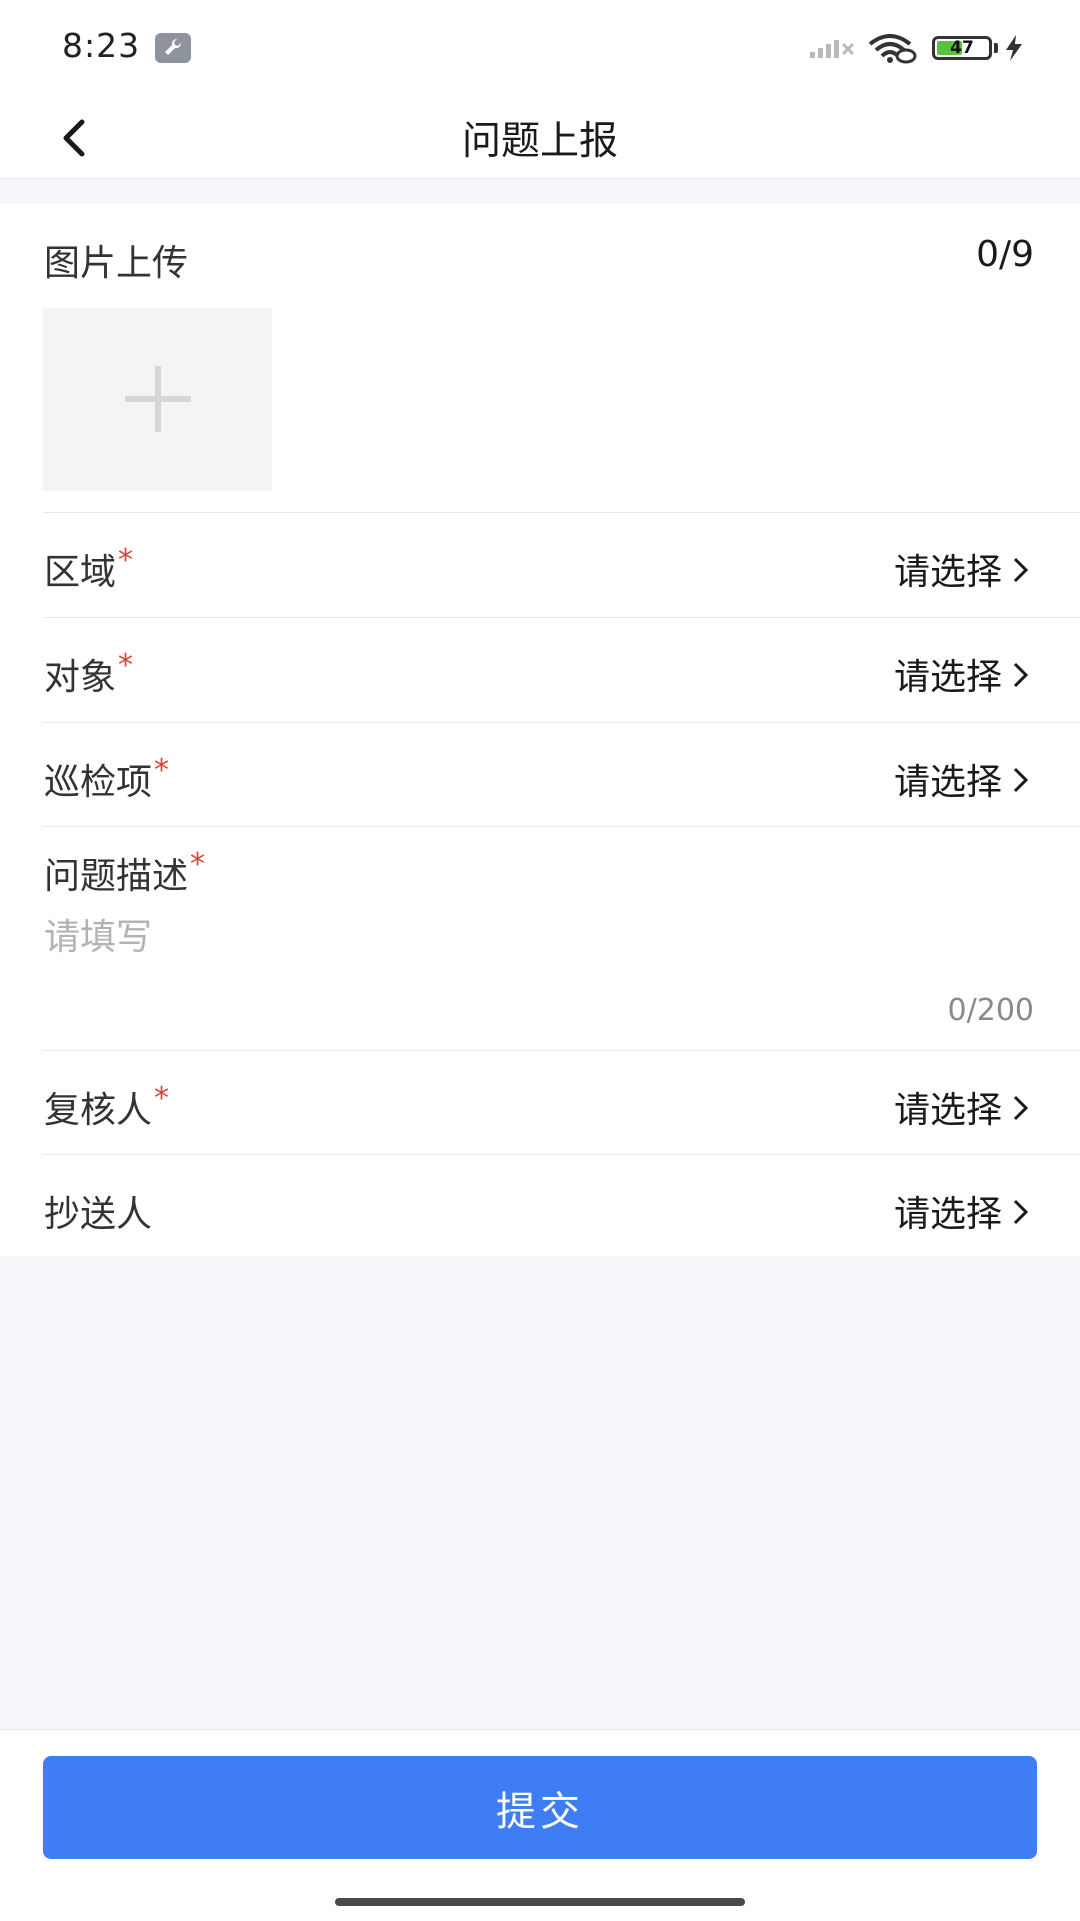  What do you see at coordinates (990, 1010) in the screenshot?
I see `description-counter: 0/200` at bounding box center [990, 1010].